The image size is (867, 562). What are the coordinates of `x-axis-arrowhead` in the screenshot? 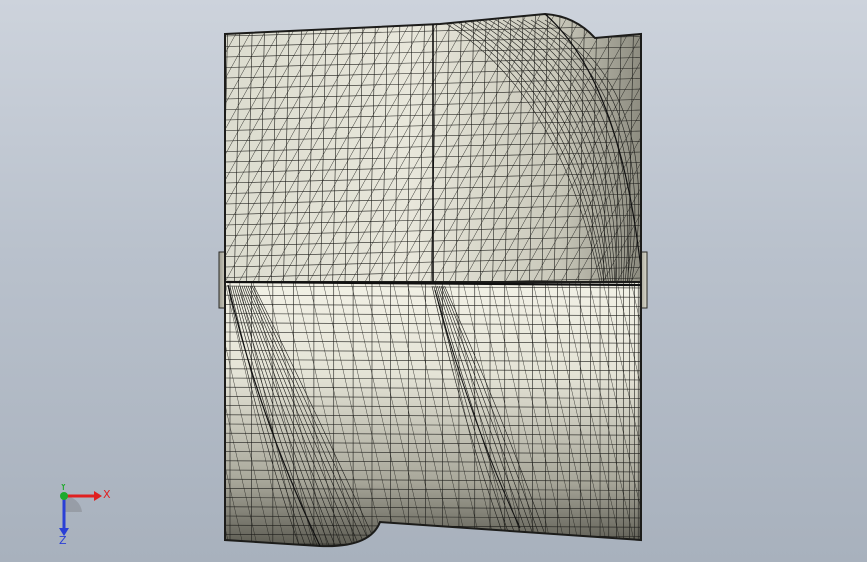 It's located at (98, 496).